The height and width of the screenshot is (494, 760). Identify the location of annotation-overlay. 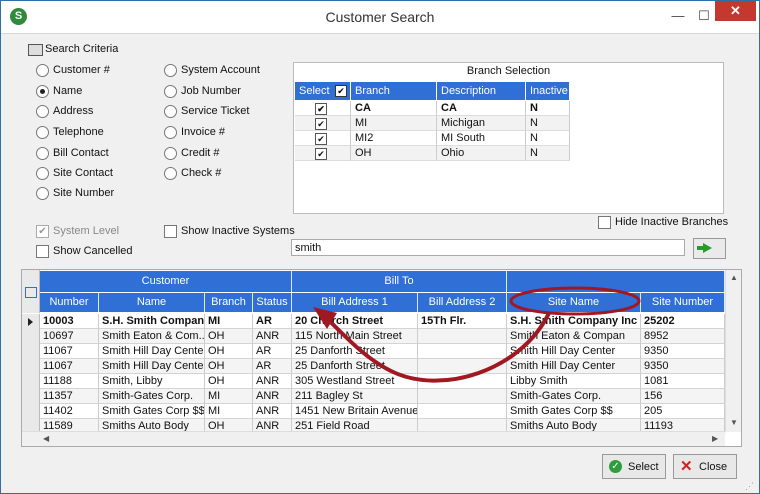
(477, 334).